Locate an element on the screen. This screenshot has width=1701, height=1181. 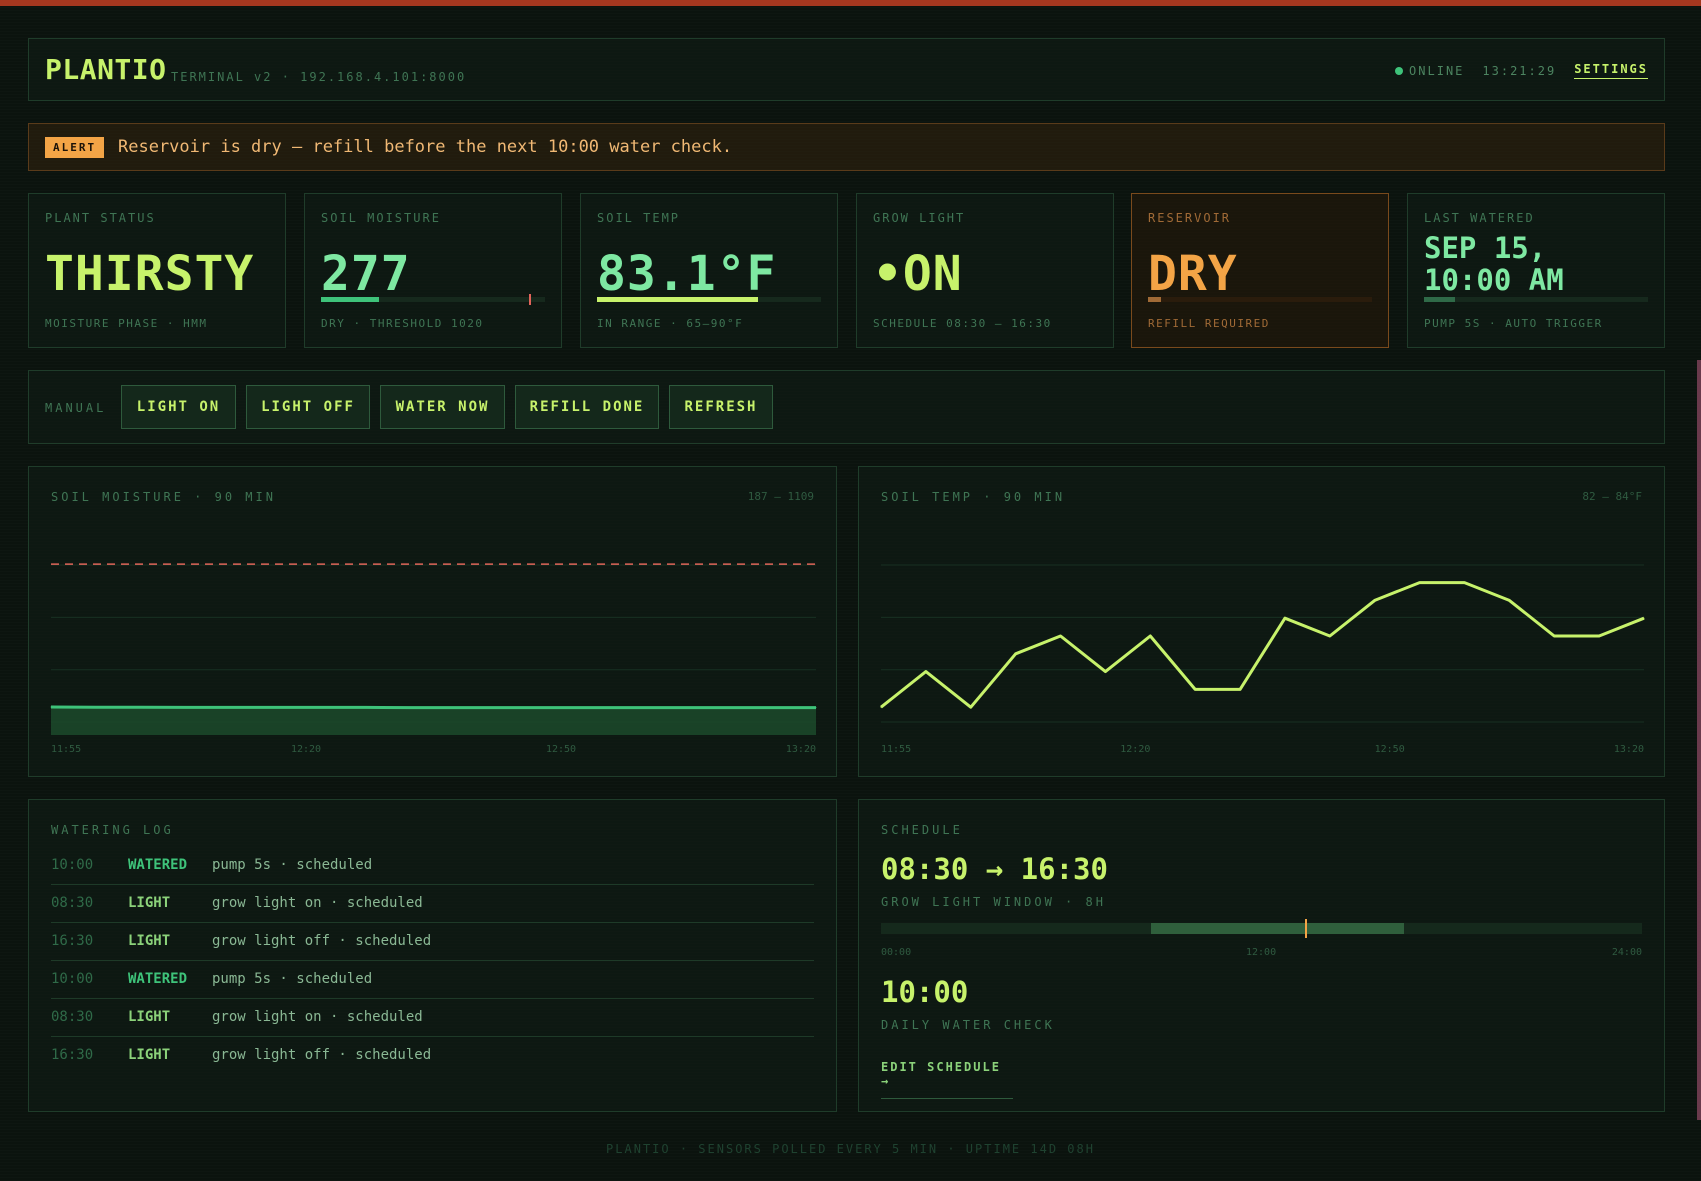
temp-bar is located at coordinates (709, 299).